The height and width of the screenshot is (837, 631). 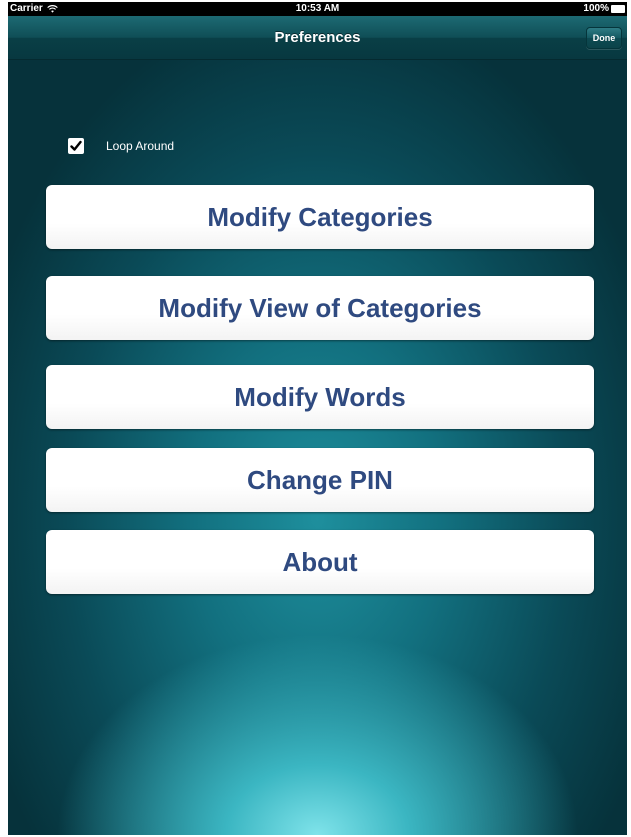 I want to click on page-title: Preferences, so click(x=317, y=37).